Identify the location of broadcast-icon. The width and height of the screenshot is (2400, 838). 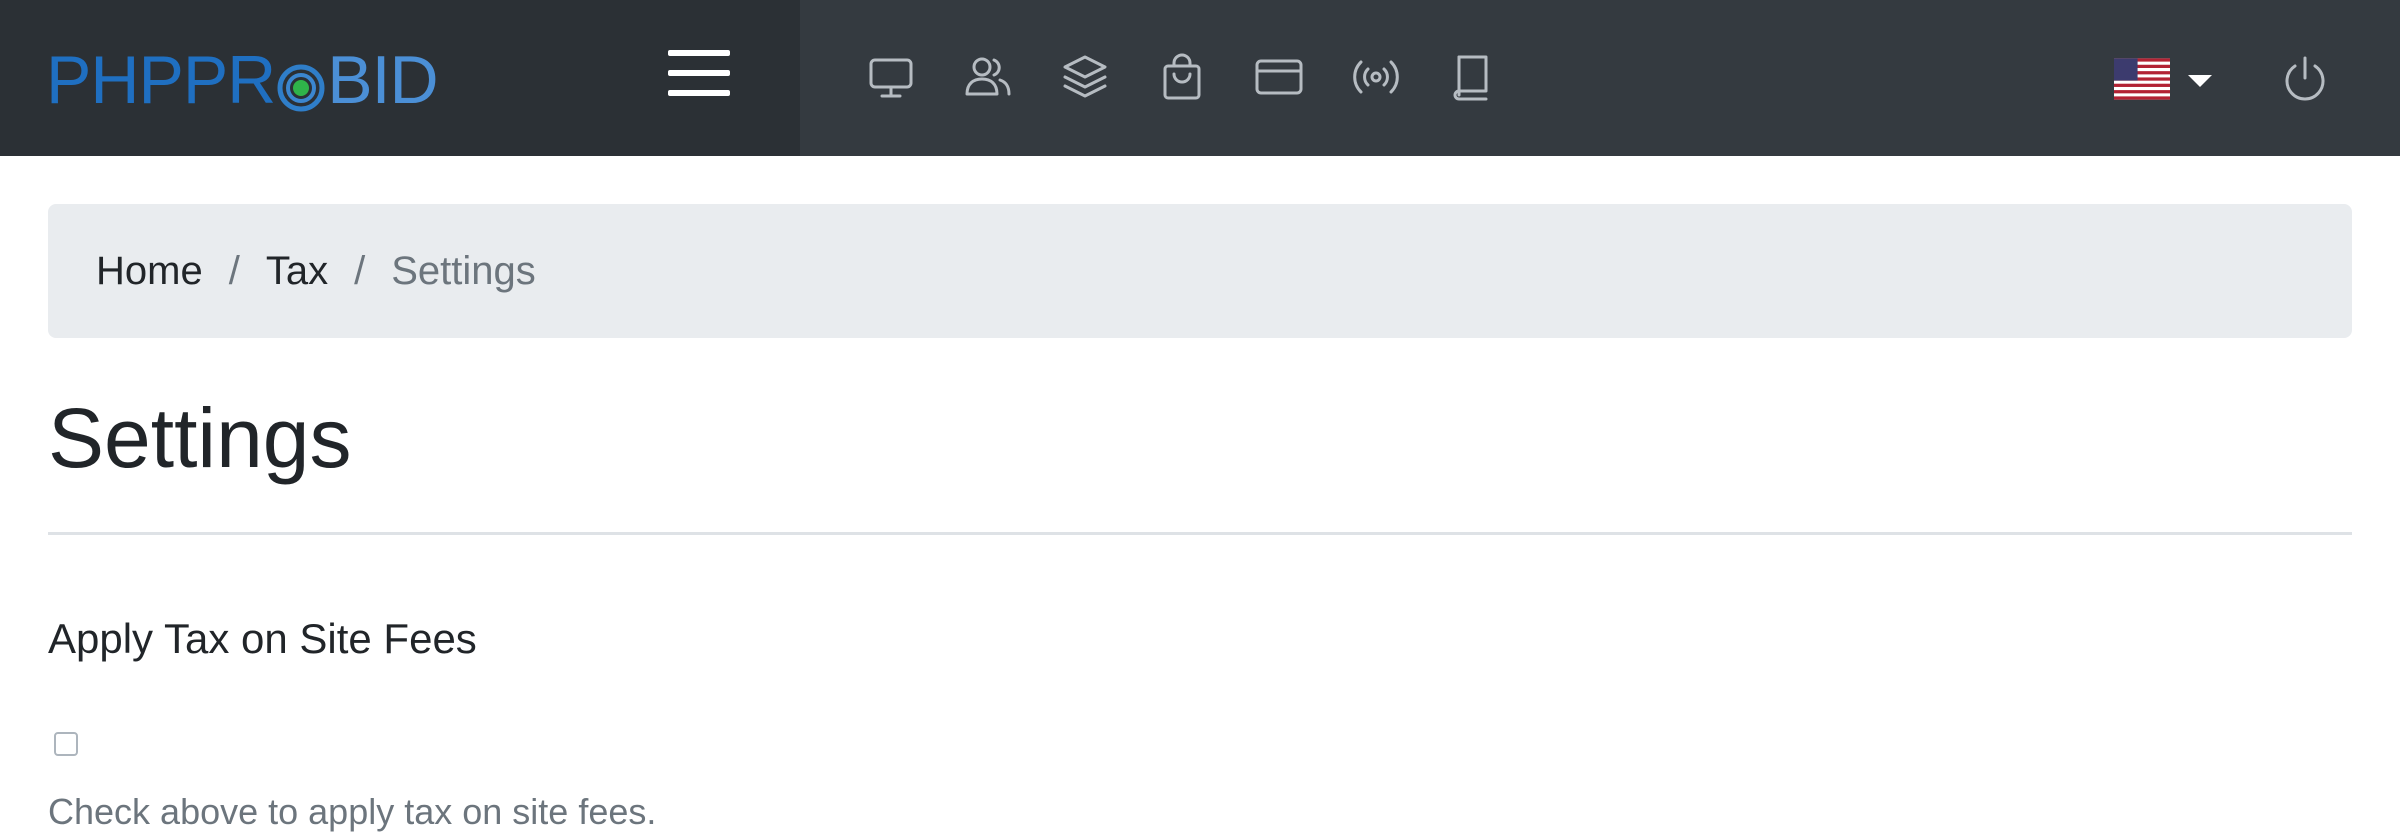
(1376, 77).